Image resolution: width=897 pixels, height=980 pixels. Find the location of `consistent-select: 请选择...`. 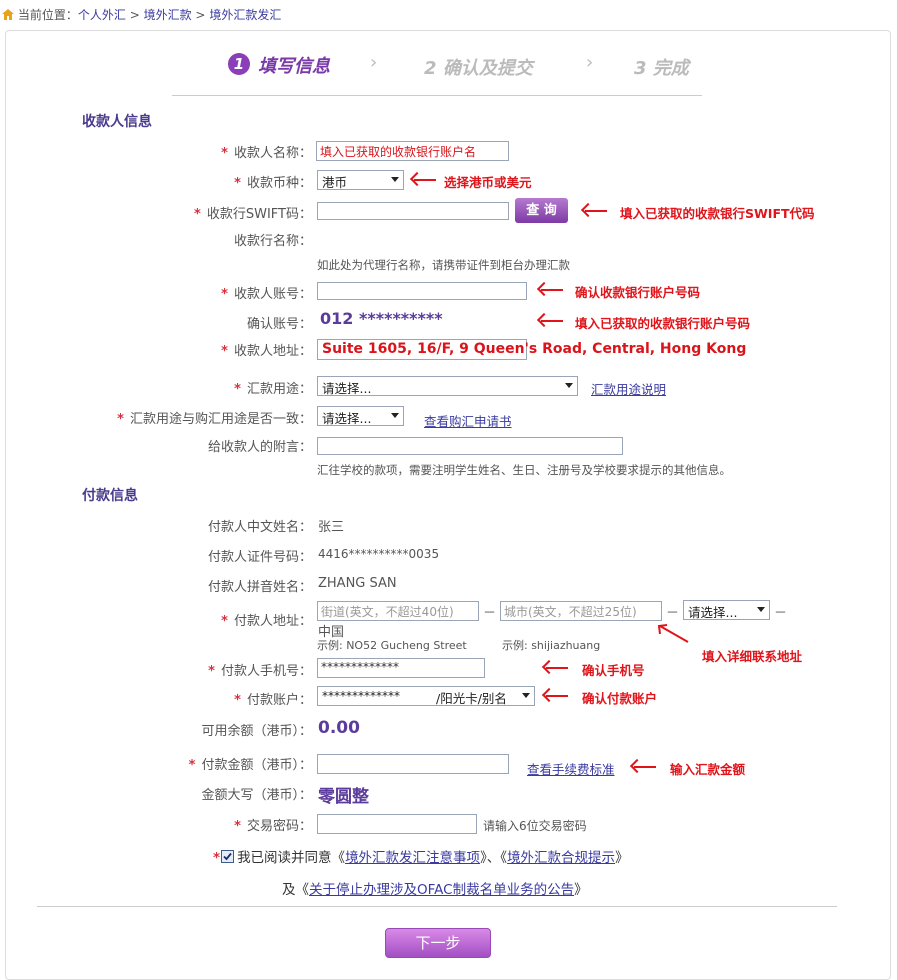

consistent-select: 请选择... is located at coordinates (360, 416).